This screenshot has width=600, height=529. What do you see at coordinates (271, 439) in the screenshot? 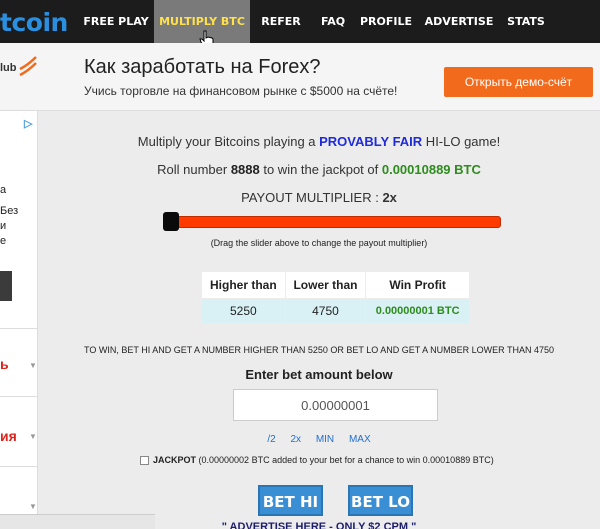
I see `halve-bet-link: /2` at bounding box center [271, 439].